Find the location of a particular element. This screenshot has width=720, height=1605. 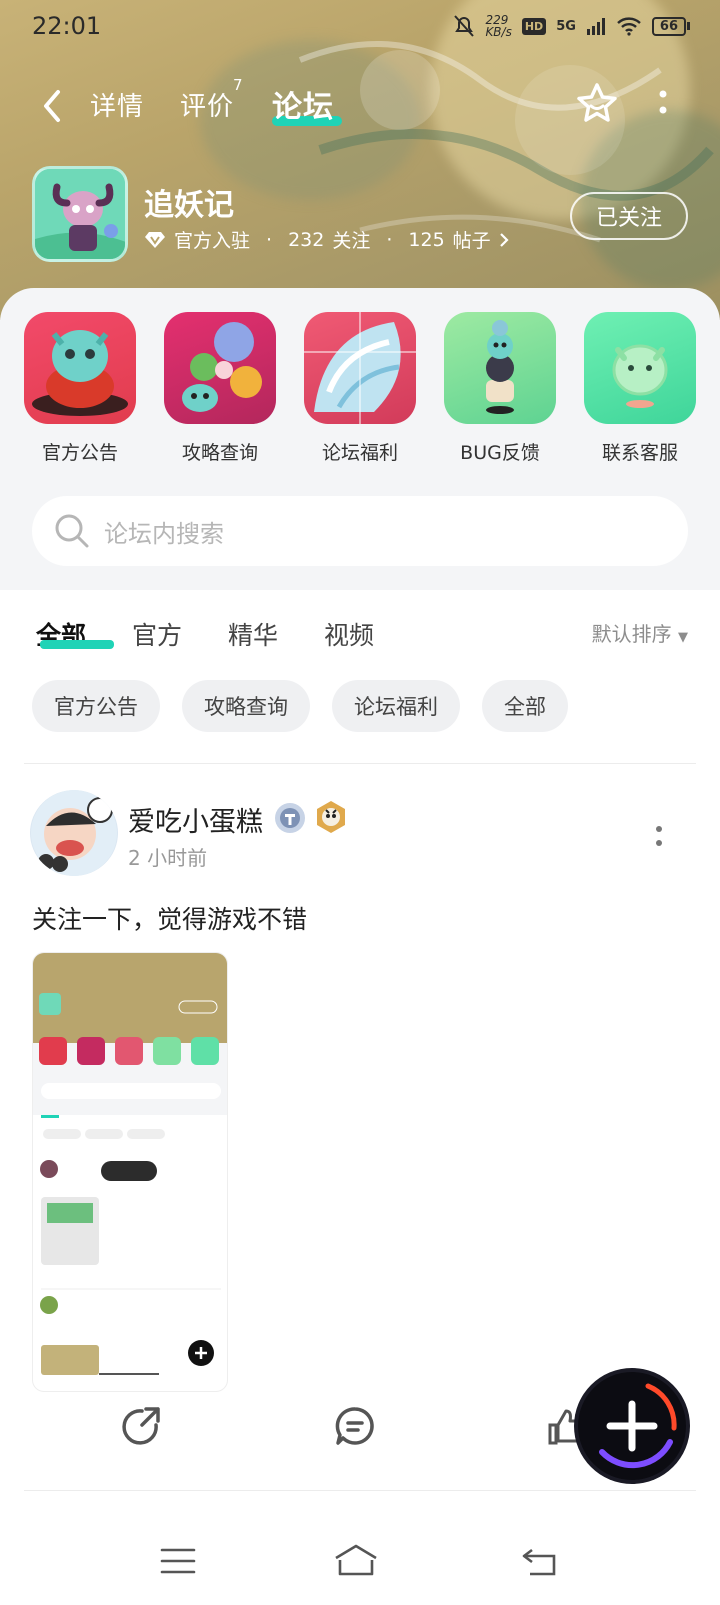

share-icon is located at coordinates (141, 1426).